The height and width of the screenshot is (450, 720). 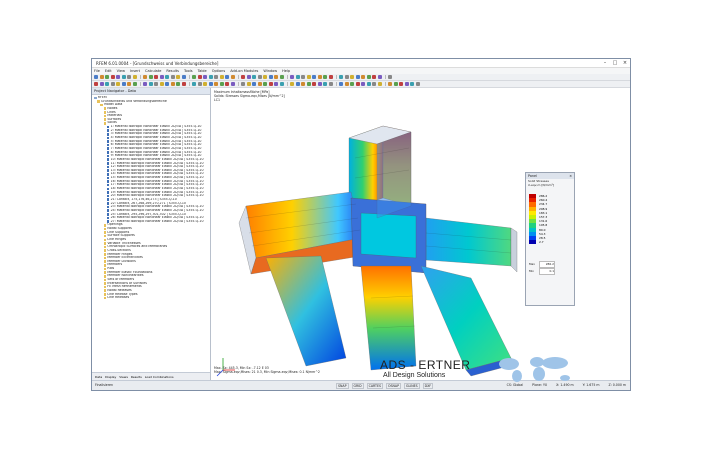 I want to click on menu-item: Options, so click(x=219, y=71).